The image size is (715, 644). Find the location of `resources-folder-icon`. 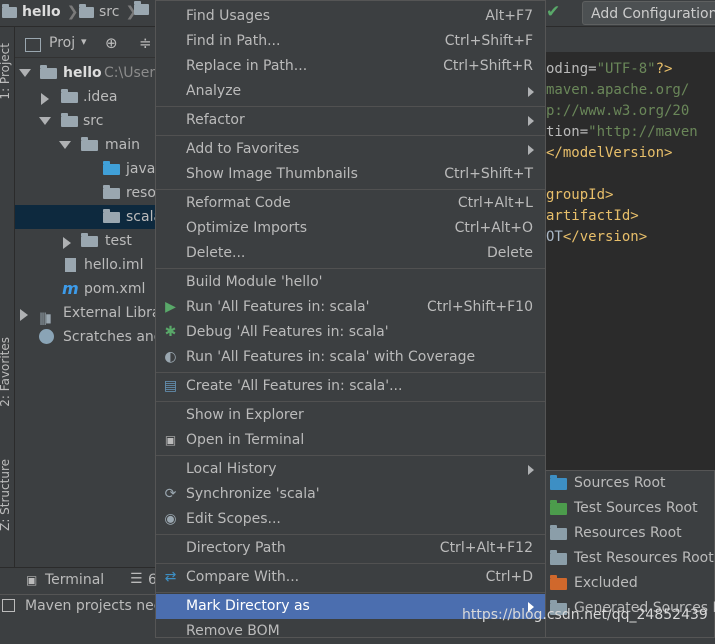

resources-folder-icon is located at coordinates (111, 192).